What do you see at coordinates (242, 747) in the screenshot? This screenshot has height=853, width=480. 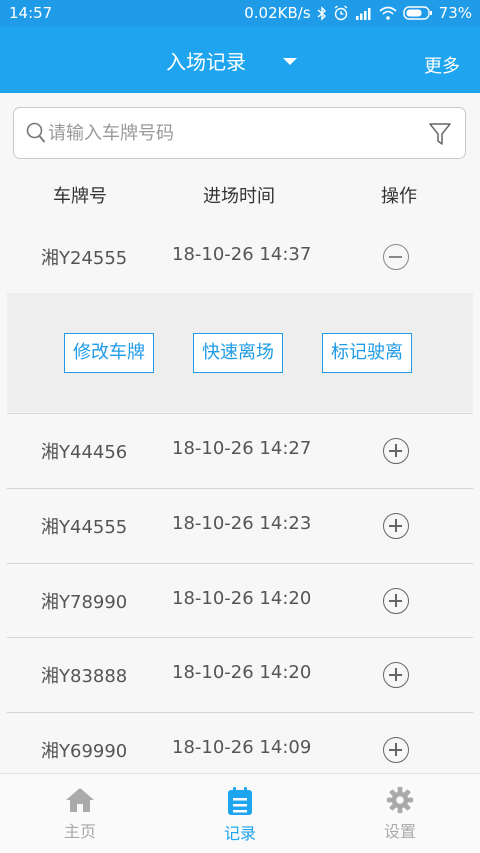 I see `row-entry-time: 18-10-26 14:09` at bounding box center [242, 747].